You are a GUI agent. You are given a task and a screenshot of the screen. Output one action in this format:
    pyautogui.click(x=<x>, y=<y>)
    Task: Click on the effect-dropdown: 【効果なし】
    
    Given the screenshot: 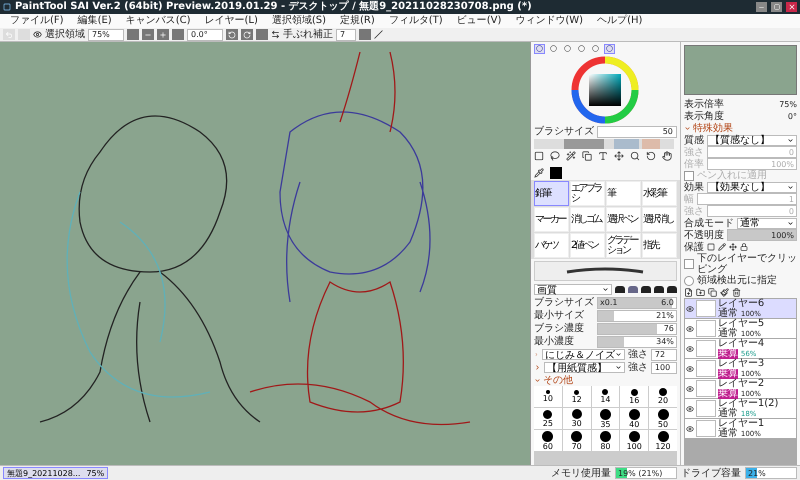 What is the action you would take?
    pyautogui.click(x=751, y=187)
    